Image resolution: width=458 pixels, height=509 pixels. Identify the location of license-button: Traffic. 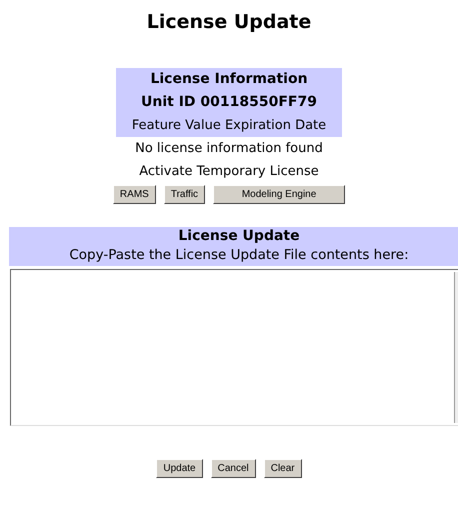
(185, 194).